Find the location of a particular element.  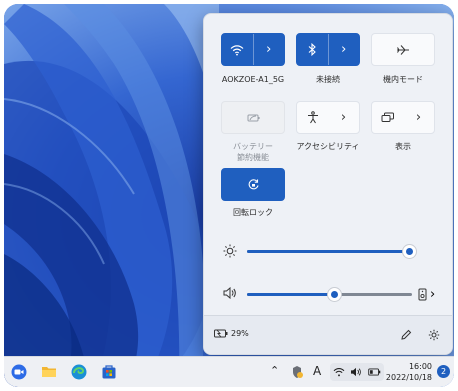

battery-status: 29% is located at coordinates (231, 333).